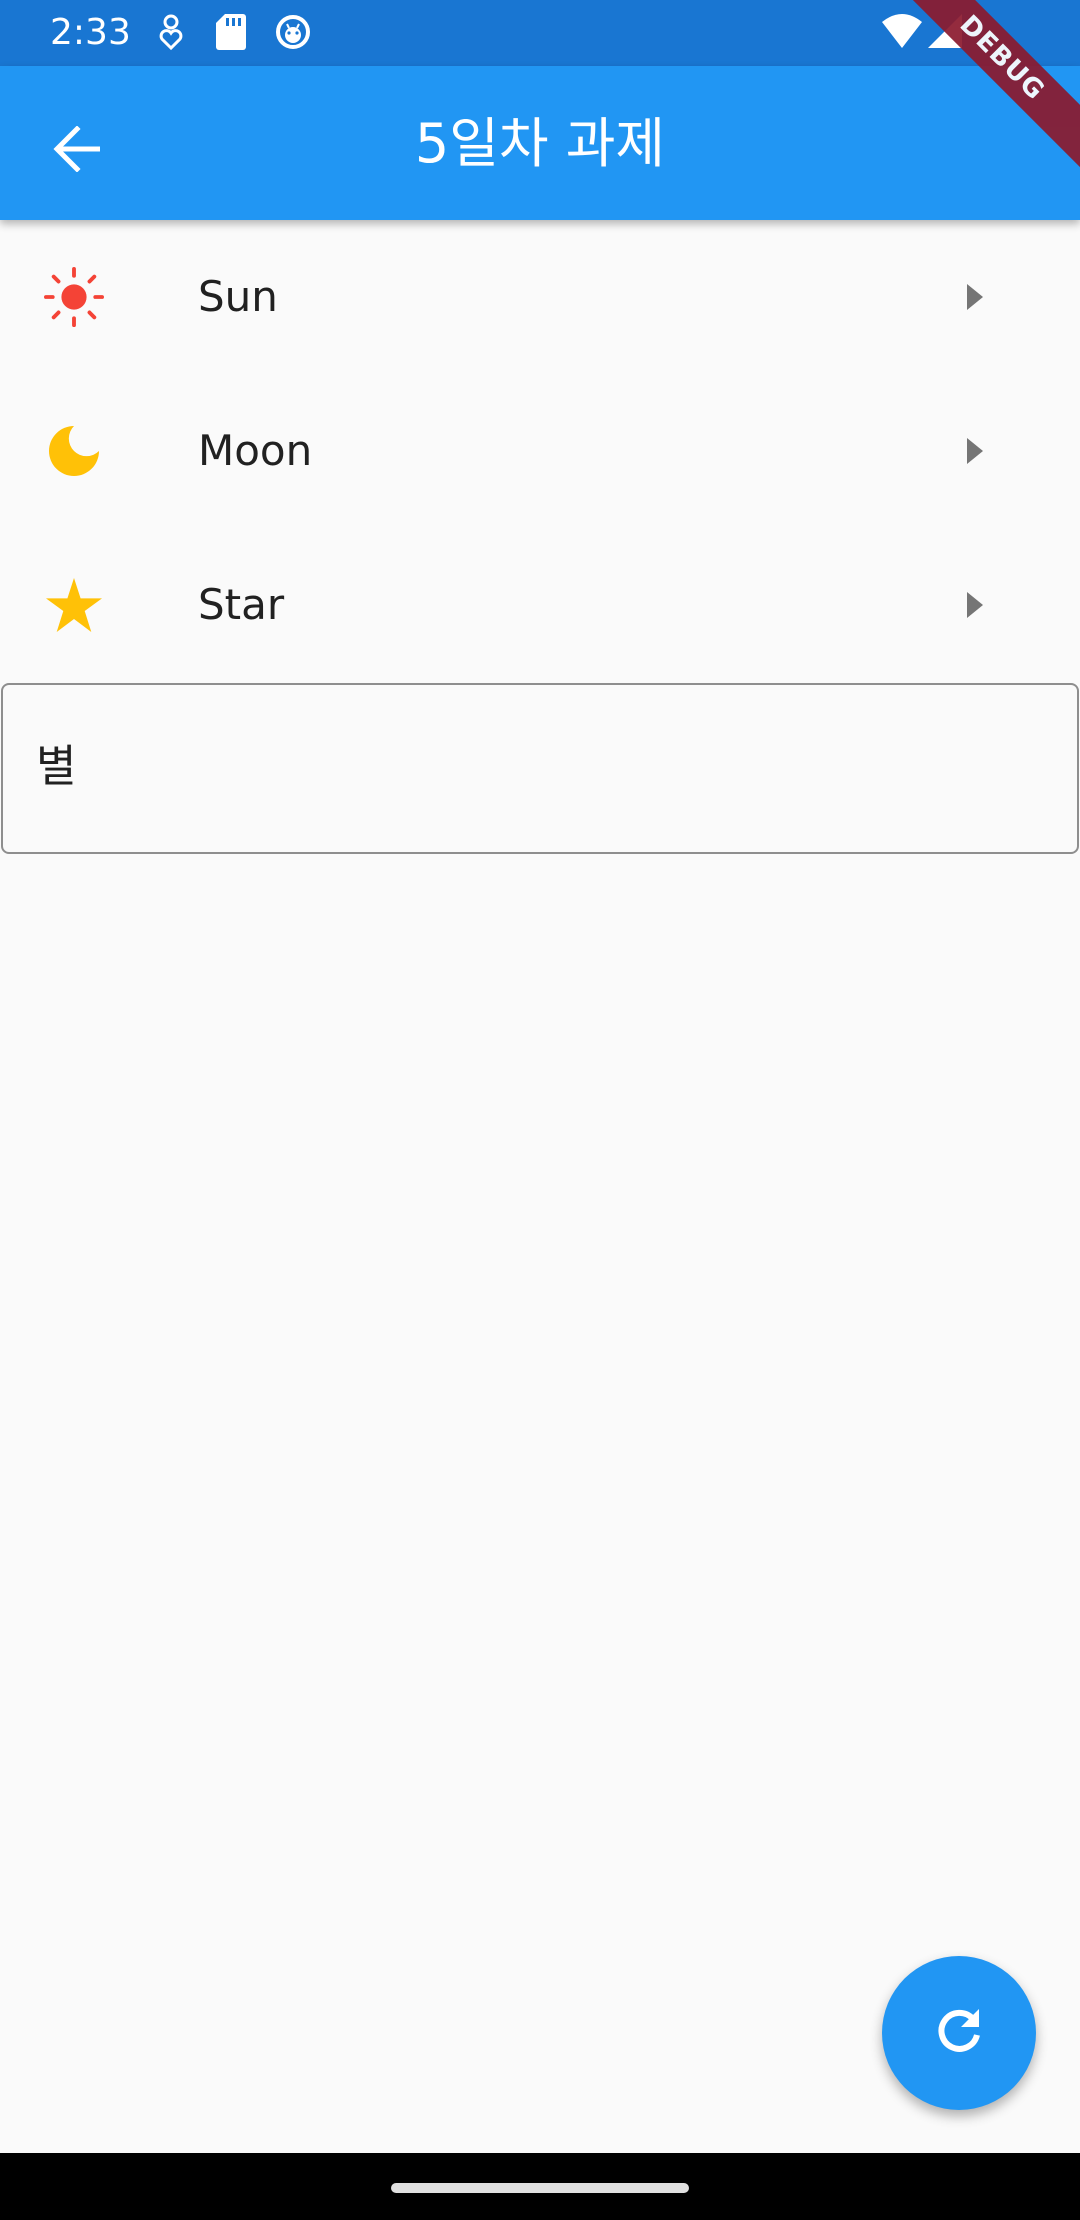 This screenshot has height=2220, width=1080. Describe the element at coordinates (241, 604) in the screenshot. I see `list-item-label: Star` at that location.